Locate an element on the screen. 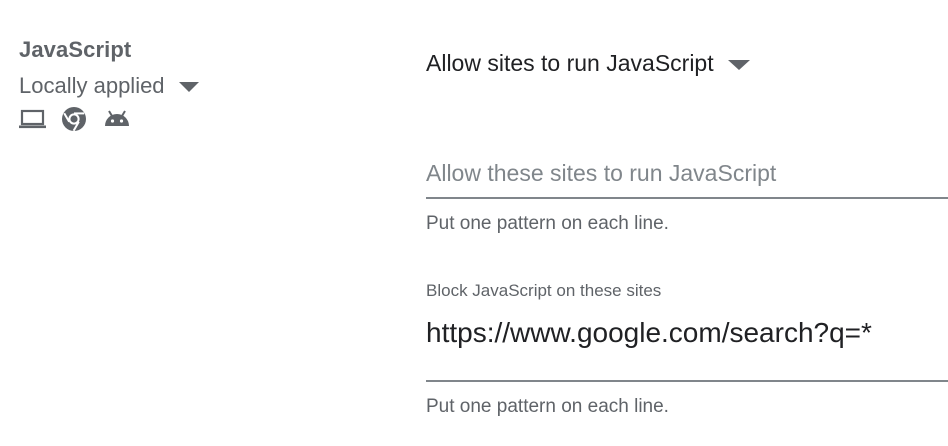 This screenshot has width=948, height=446. laptop-icon is located at coordinates (32, 119).